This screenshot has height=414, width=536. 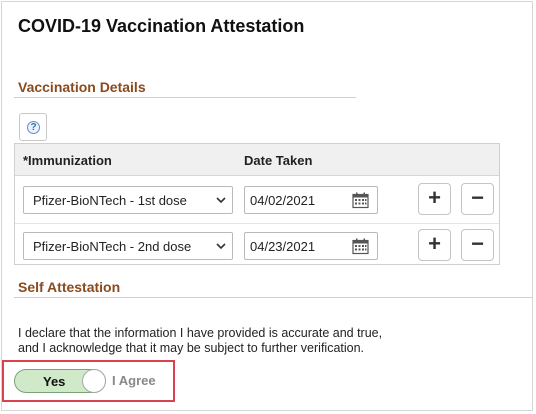 I want to click on column-header-date-taken: Date Taken, so click(x=278, y=160).